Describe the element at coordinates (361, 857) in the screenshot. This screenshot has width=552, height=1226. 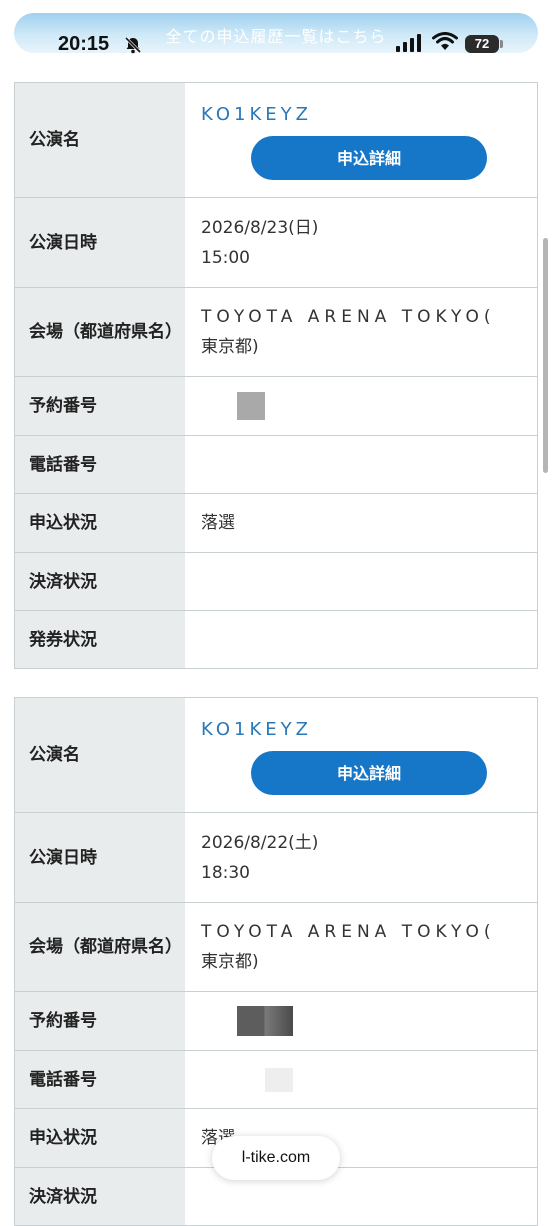
I see `value-datetime: 2026/8/22(土) 18:30` at that location.